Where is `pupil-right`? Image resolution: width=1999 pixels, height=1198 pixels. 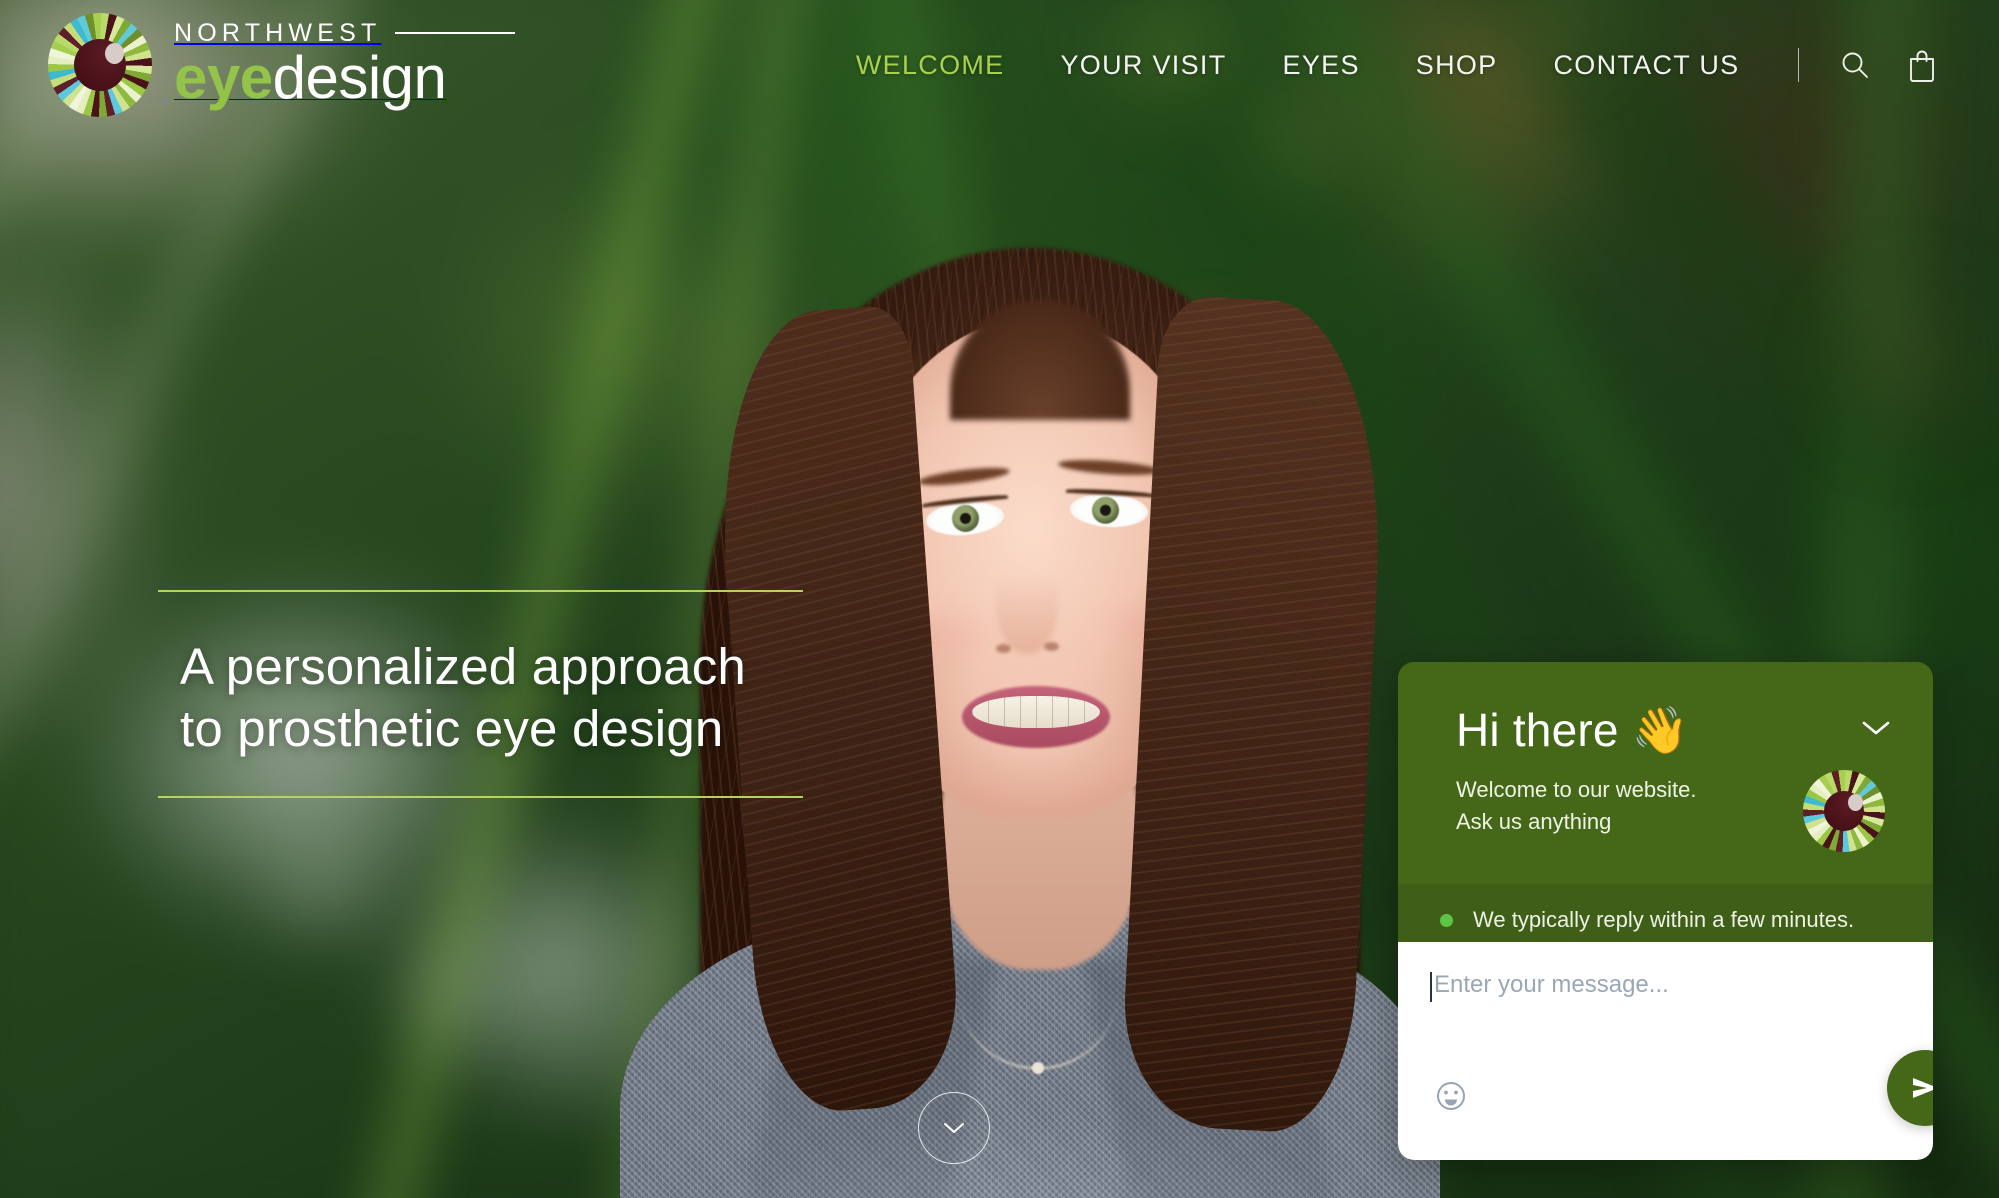
pupil-right is located at coordinates (1105, 510).